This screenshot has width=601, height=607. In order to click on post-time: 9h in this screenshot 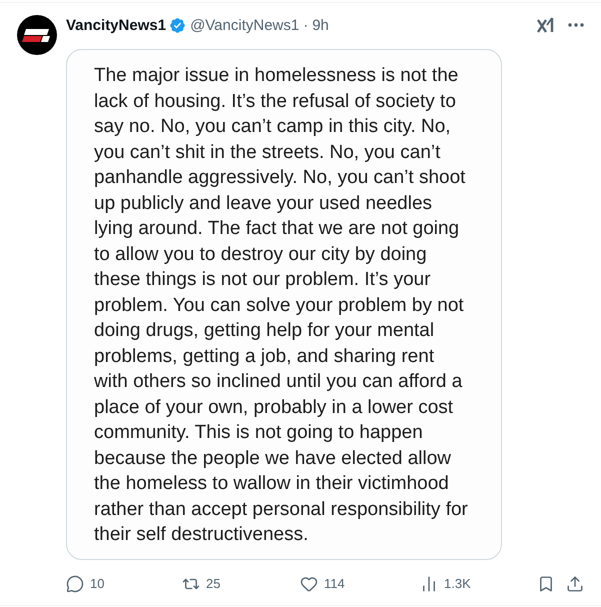, I will do `click(320, 25)`.